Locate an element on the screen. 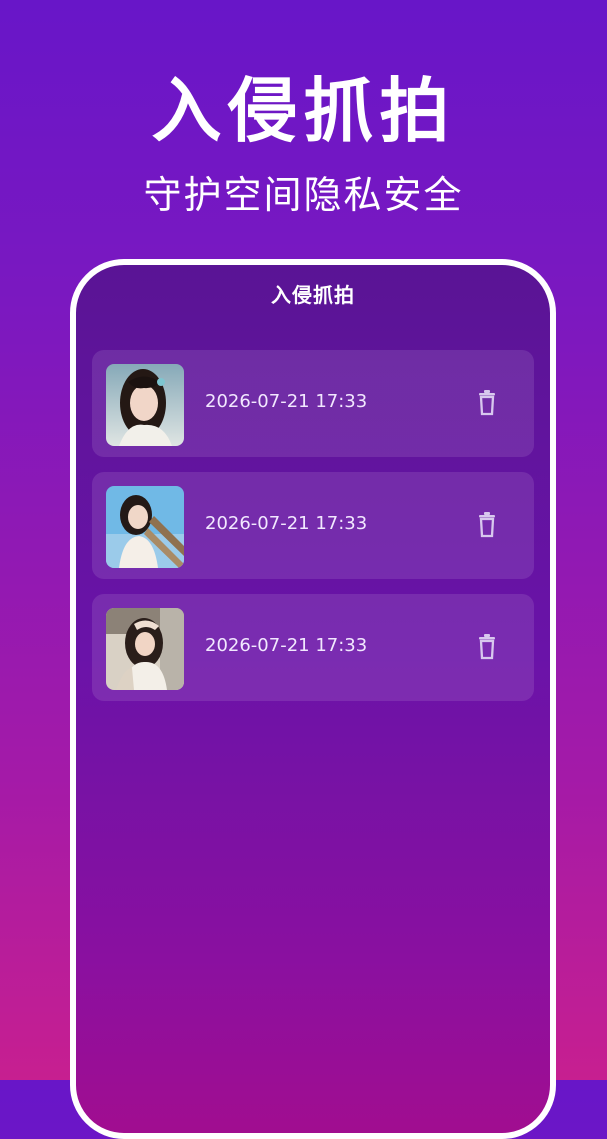 This screenshot has width=607, height=1139. screen-title: 入侵抓拍 is located at coordinates (313, 295).